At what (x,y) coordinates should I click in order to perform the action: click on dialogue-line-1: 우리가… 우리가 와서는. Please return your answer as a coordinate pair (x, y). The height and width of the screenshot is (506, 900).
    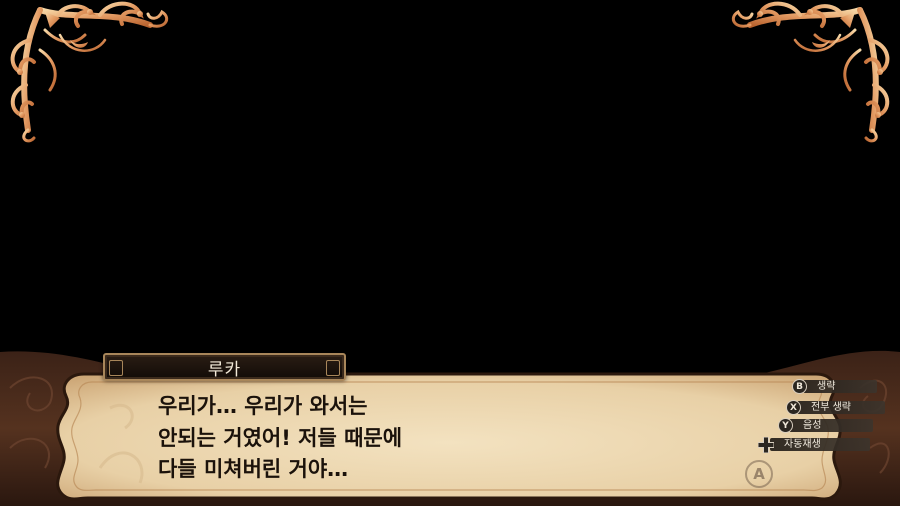
    Looking at the image, I should click on (263, 406).